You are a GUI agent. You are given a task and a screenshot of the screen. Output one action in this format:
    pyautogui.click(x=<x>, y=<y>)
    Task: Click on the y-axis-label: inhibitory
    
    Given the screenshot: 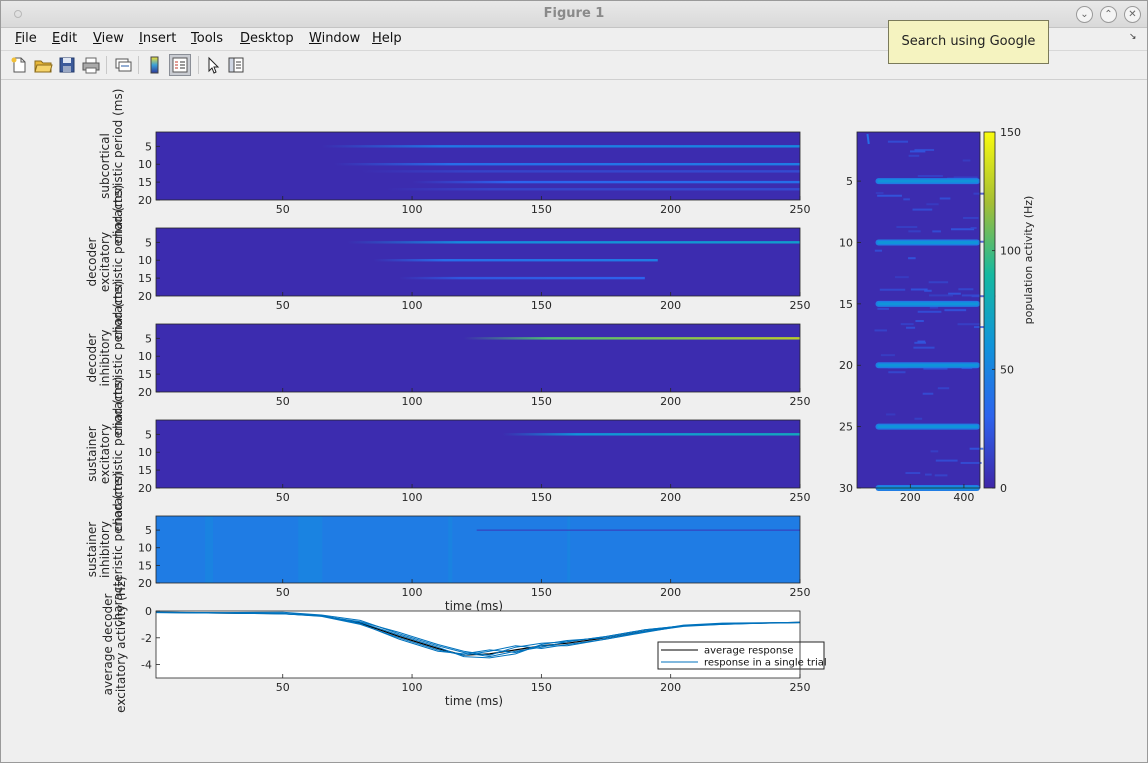 What is the action you would take?
    pyautogui.click(x=105, y=549)
    